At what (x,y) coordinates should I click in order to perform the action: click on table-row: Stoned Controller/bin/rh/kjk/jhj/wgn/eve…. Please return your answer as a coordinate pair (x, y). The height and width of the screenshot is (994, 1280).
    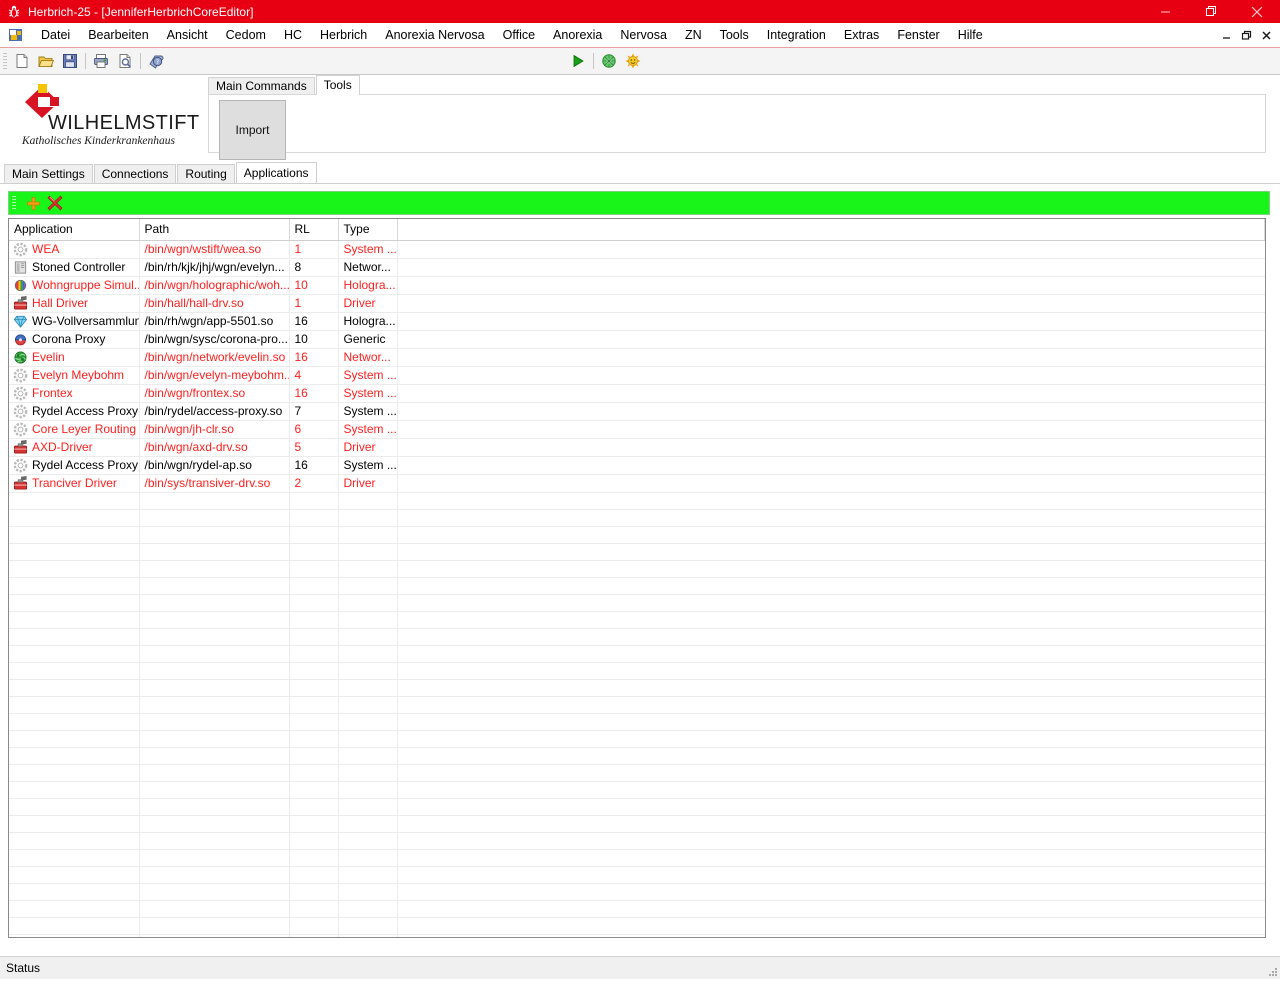
    Looking at the image, I should click on (637, 267).